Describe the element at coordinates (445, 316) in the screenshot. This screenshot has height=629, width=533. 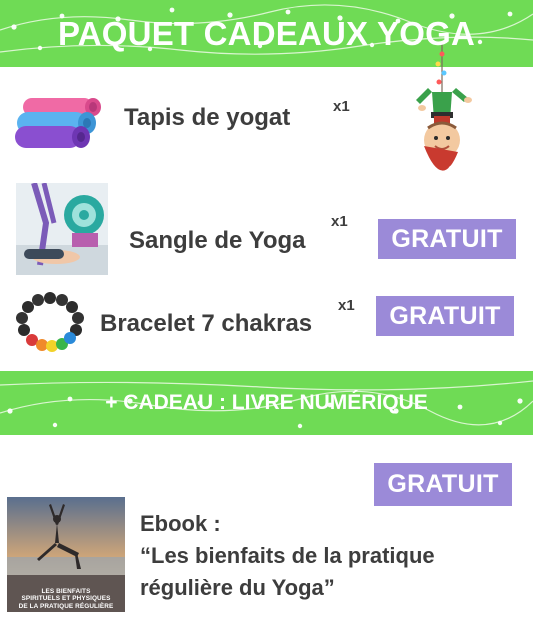
I see `free-badge-bracelet: GRATUIT` at that location.